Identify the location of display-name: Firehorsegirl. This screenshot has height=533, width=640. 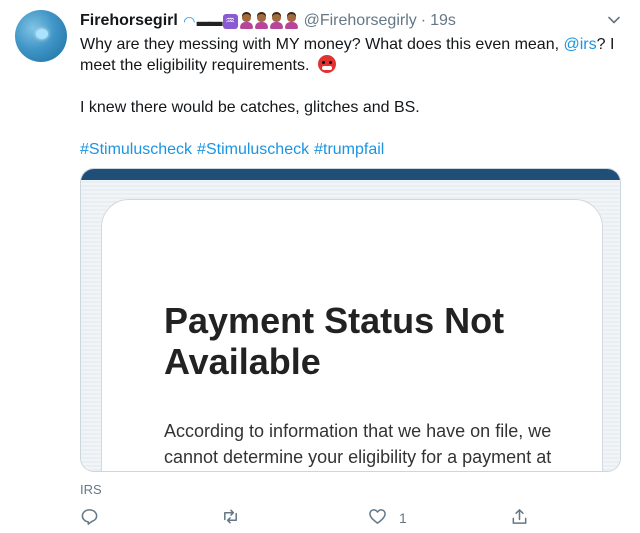
(129, 21).